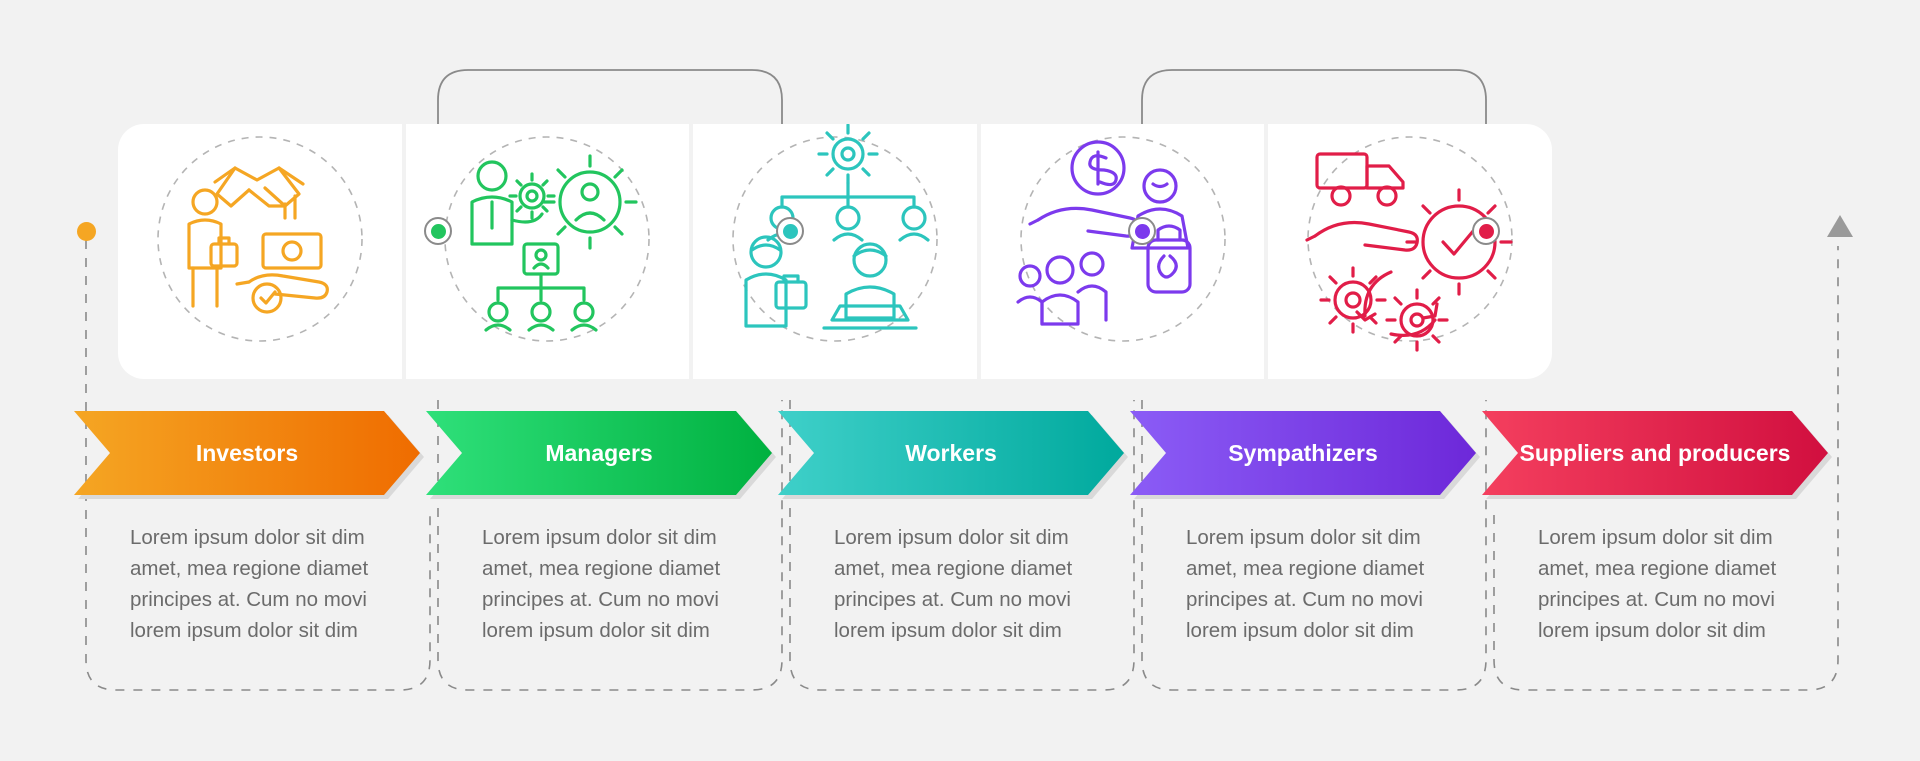 Image resolution: width=1920 pixels, height=761 pixels. I want to click on node-dot-sympathizers, so click(1142, 231).